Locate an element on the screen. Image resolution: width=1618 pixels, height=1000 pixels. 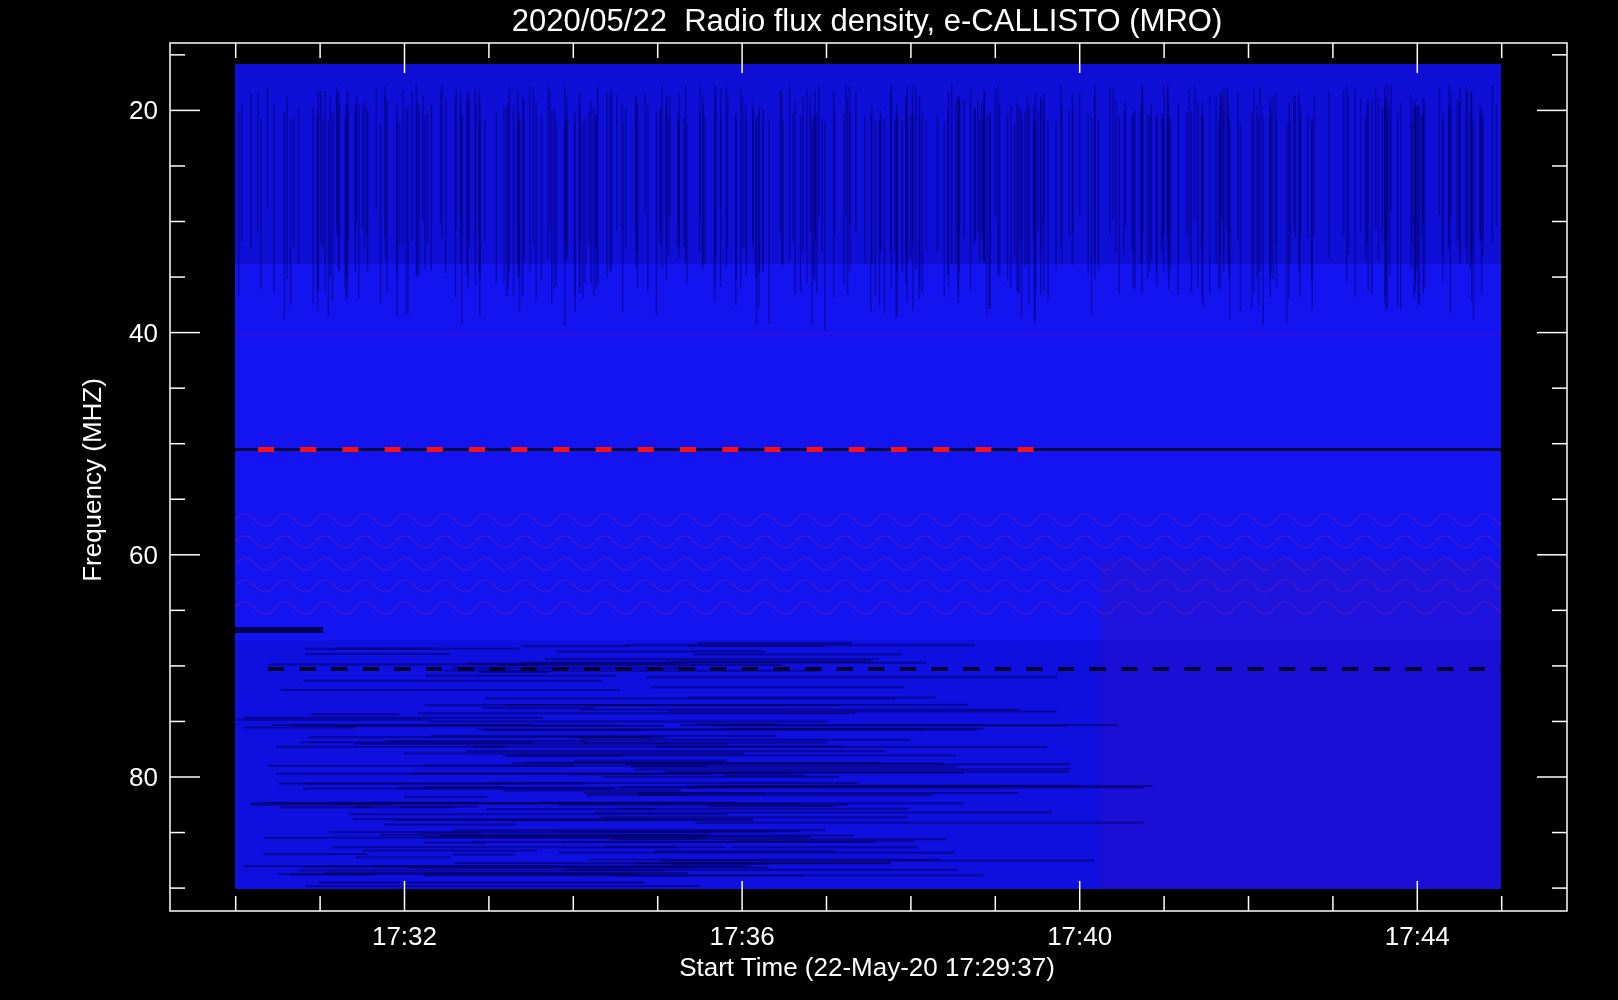
x-tick-label: 17:44 is located at coordinates (1417, 936).